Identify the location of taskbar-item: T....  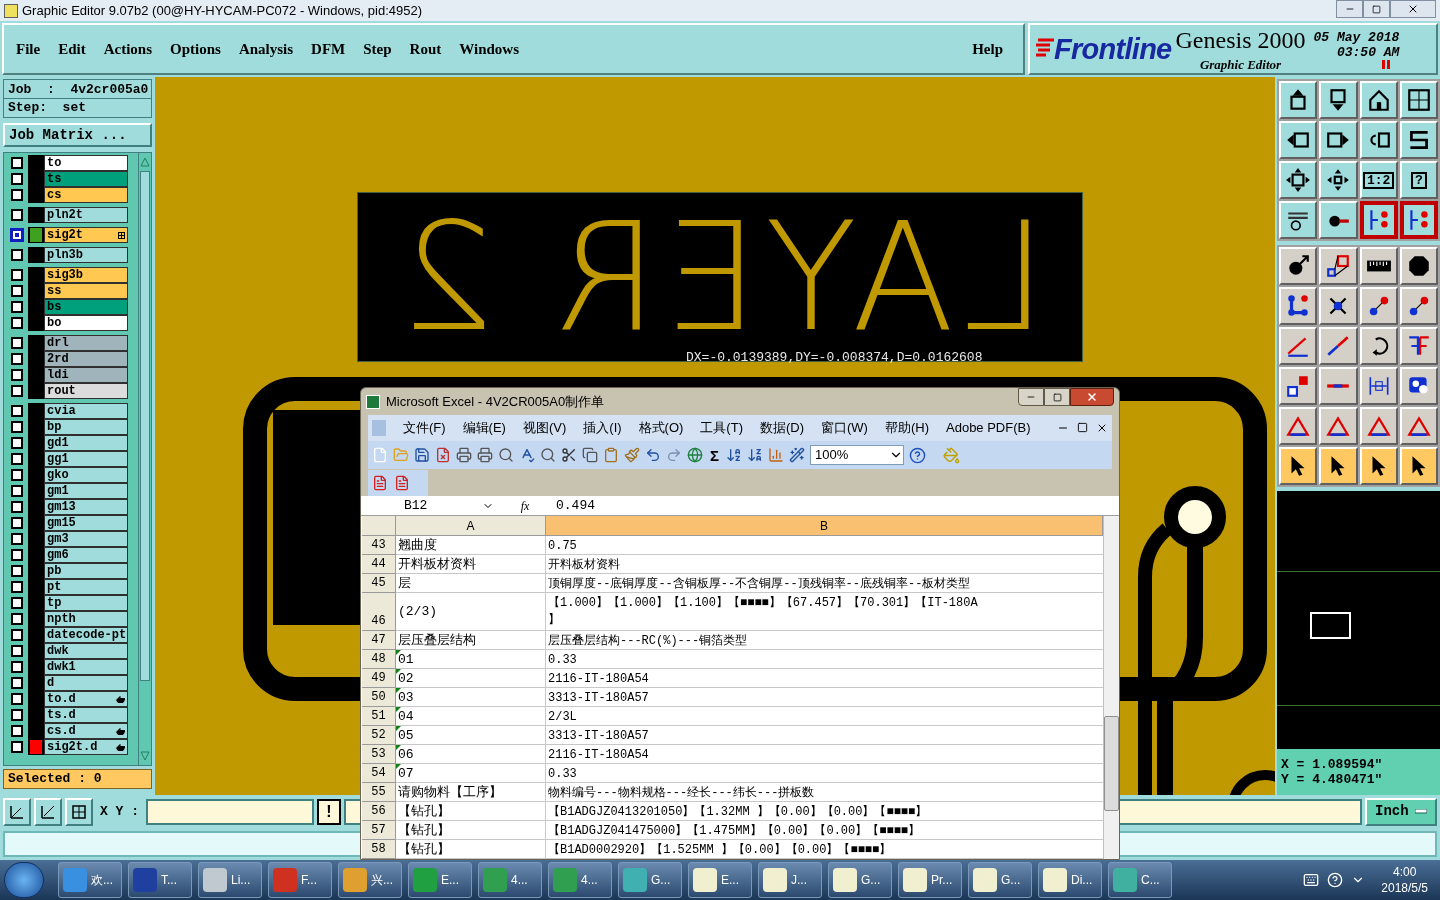
(160, 880).